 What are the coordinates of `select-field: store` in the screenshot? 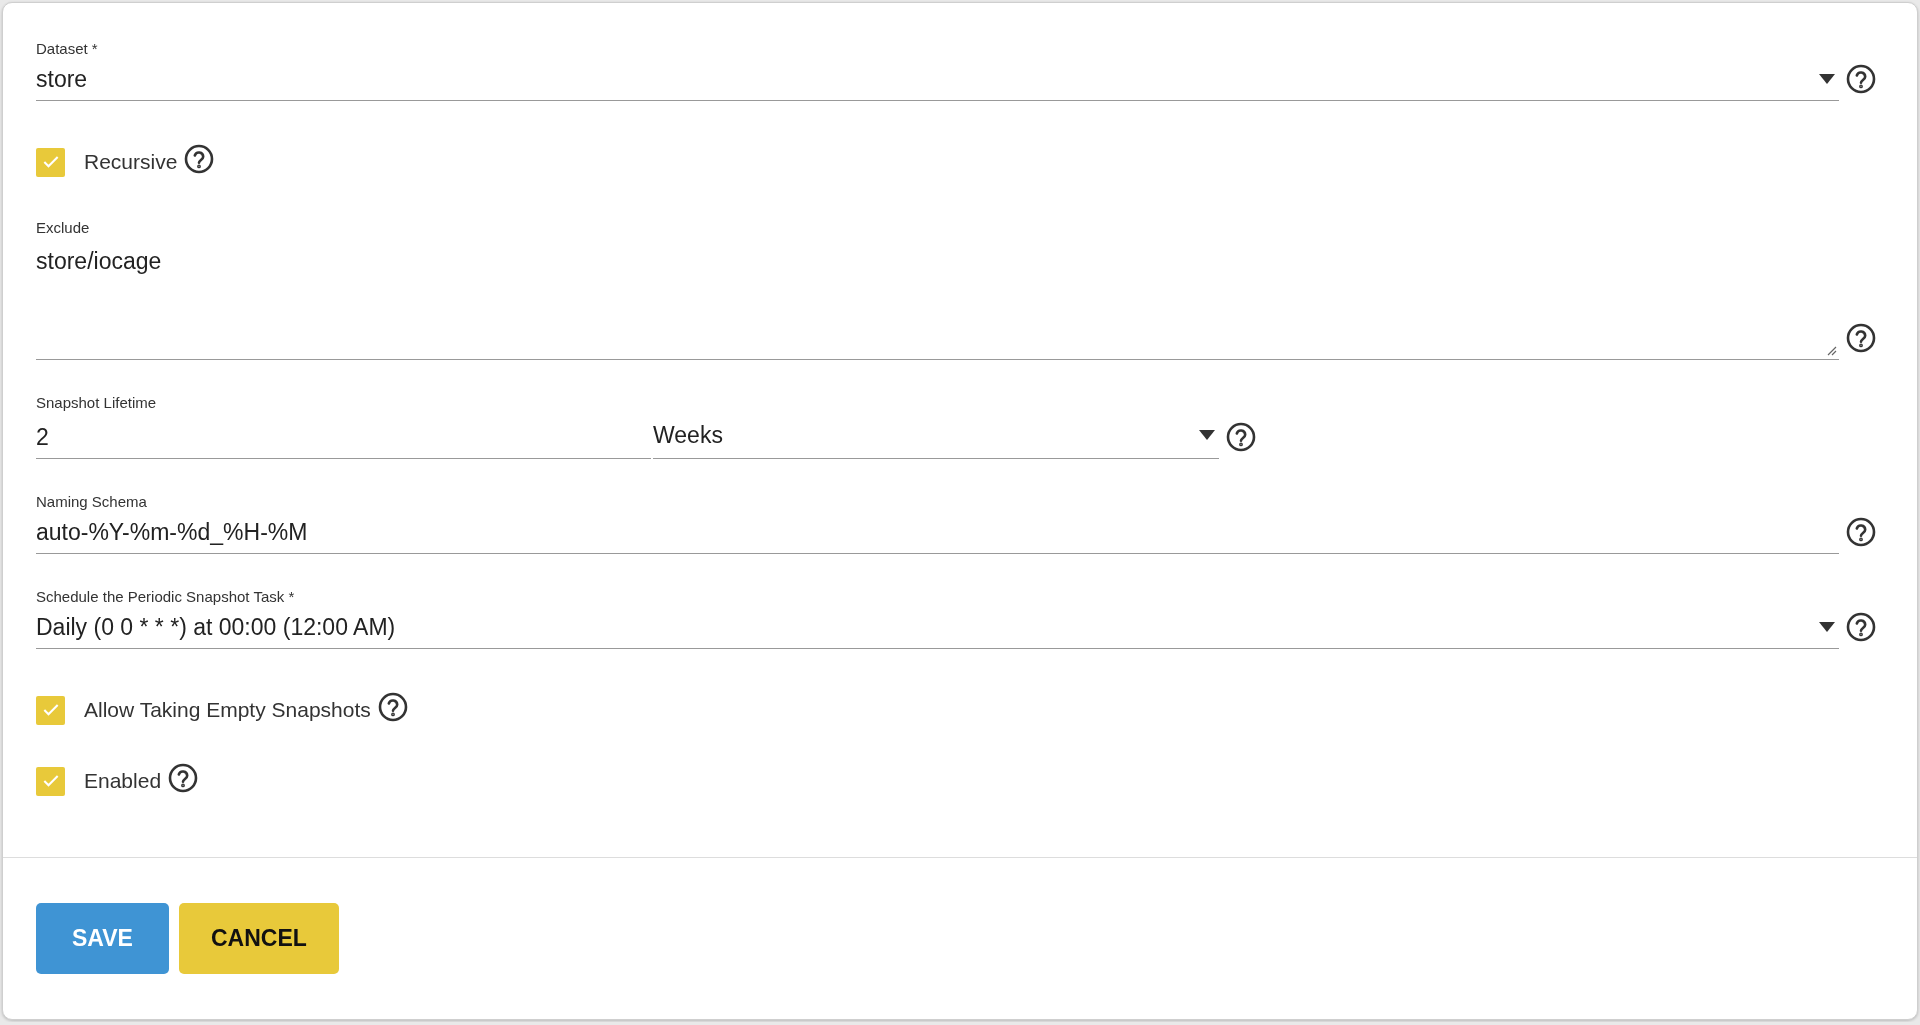 It's located at (923, 79).